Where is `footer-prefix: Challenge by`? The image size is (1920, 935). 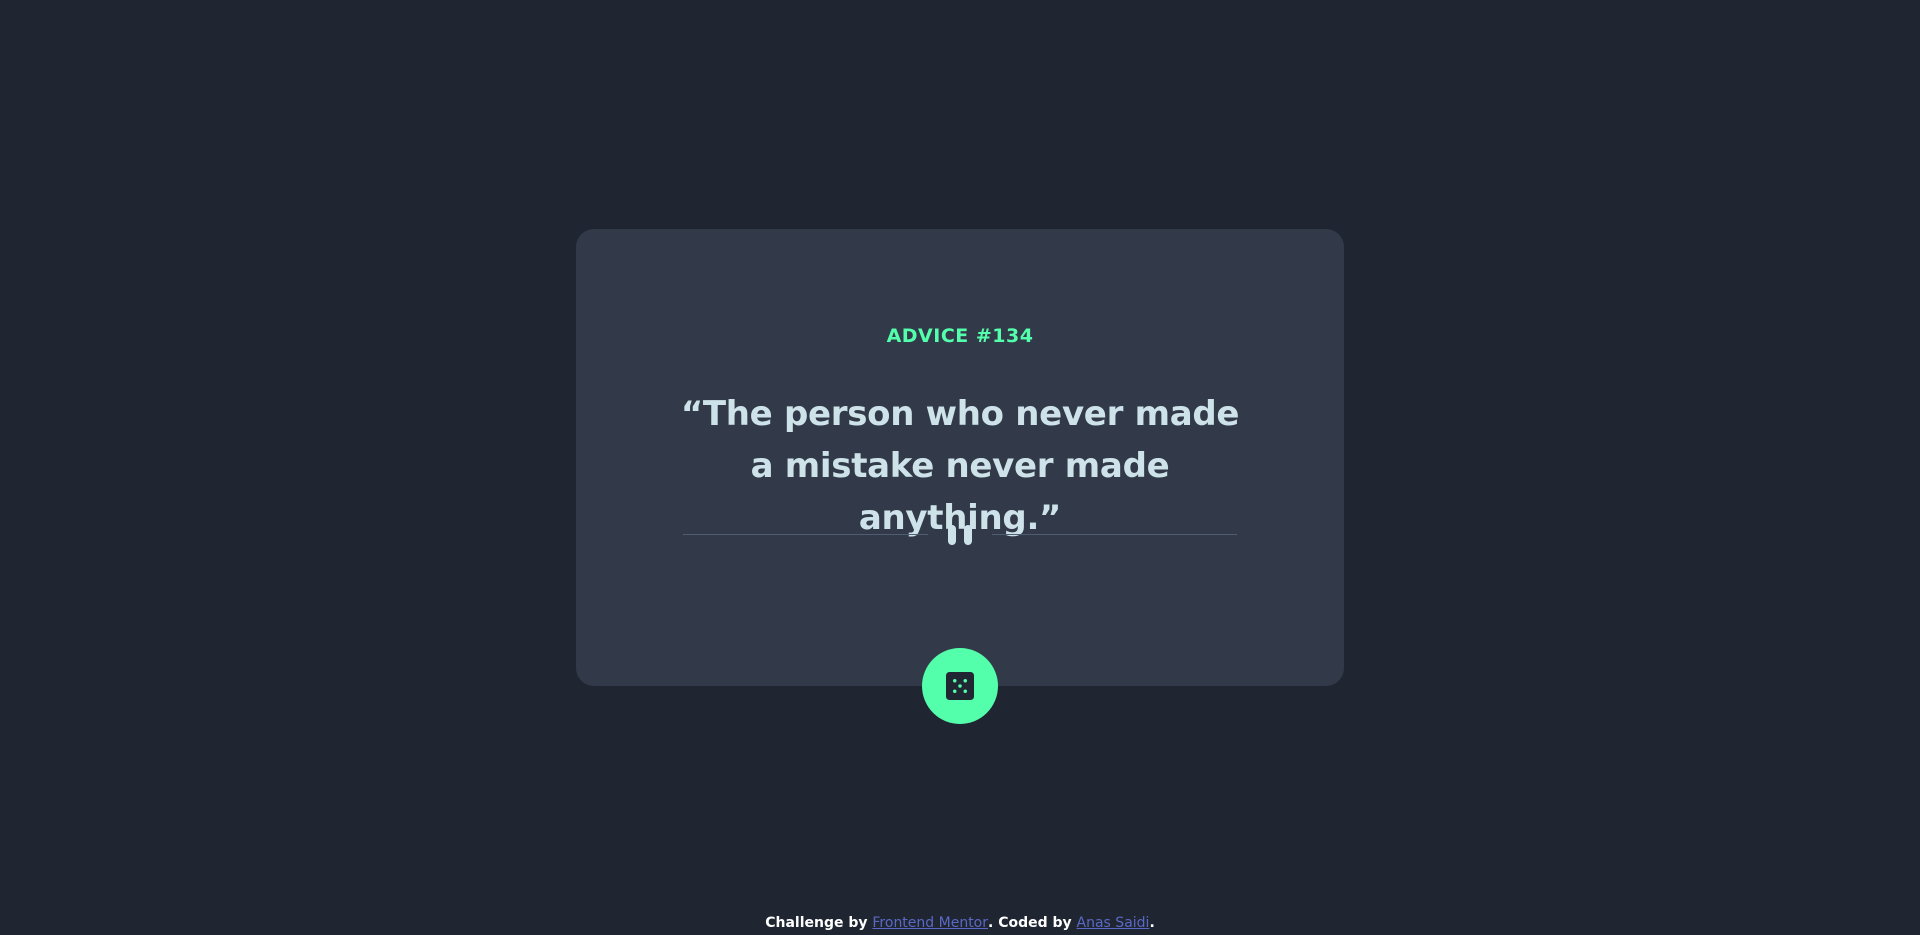
footer-prefix: Challenge by is located at coordinates (819, 923).